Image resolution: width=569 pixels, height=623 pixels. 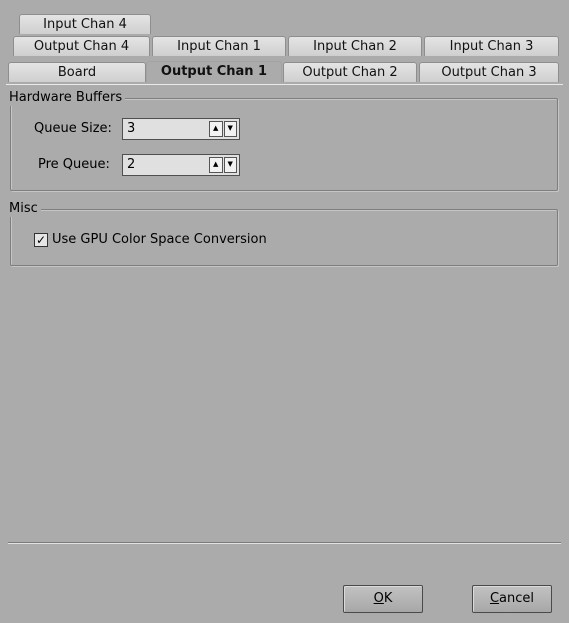 I want to click on tab-label: Output Chan 3, so click(x=489, y=72).